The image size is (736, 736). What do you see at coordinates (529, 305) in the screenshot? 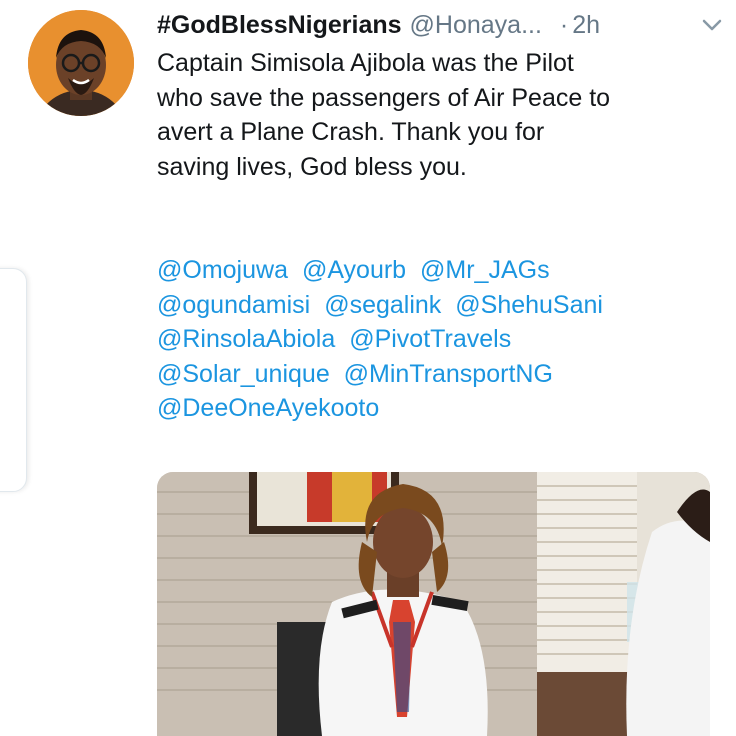
I see `mention-link: @ShehuSani` at bounding box center [529, 305].